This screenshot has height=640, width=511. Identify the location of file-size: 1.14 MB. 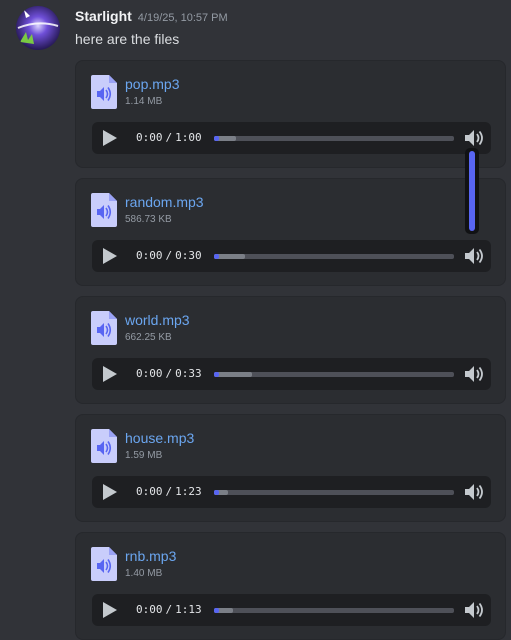
(144, 101).